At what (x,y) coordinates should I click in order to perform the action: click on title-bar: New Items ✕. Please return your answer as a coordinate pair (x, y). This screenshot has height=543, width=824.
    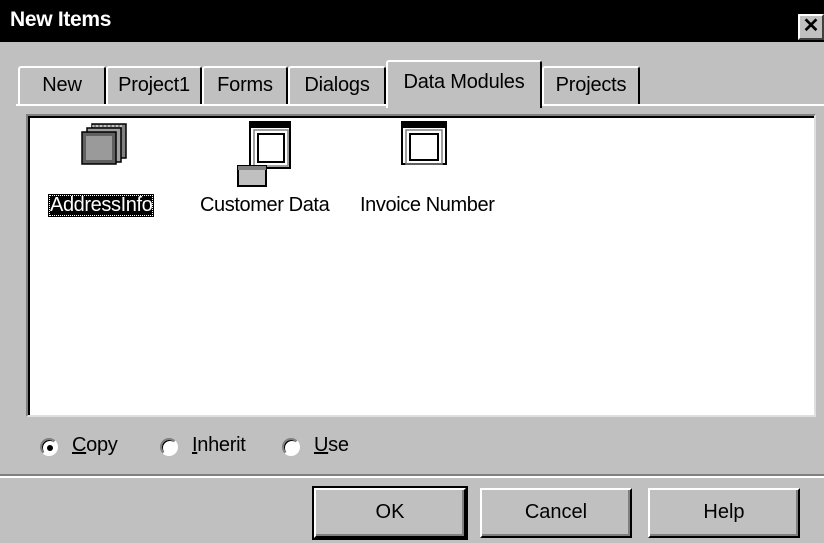
    Looking at the image, I should click on (412, 21).